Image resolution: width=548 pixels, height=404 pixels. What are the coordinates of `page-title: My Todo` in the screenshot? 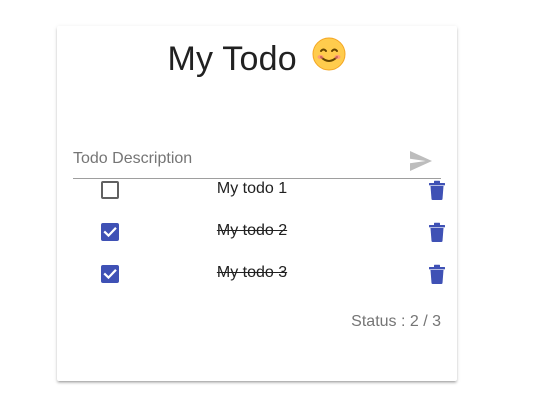 It's located at (257, 58).